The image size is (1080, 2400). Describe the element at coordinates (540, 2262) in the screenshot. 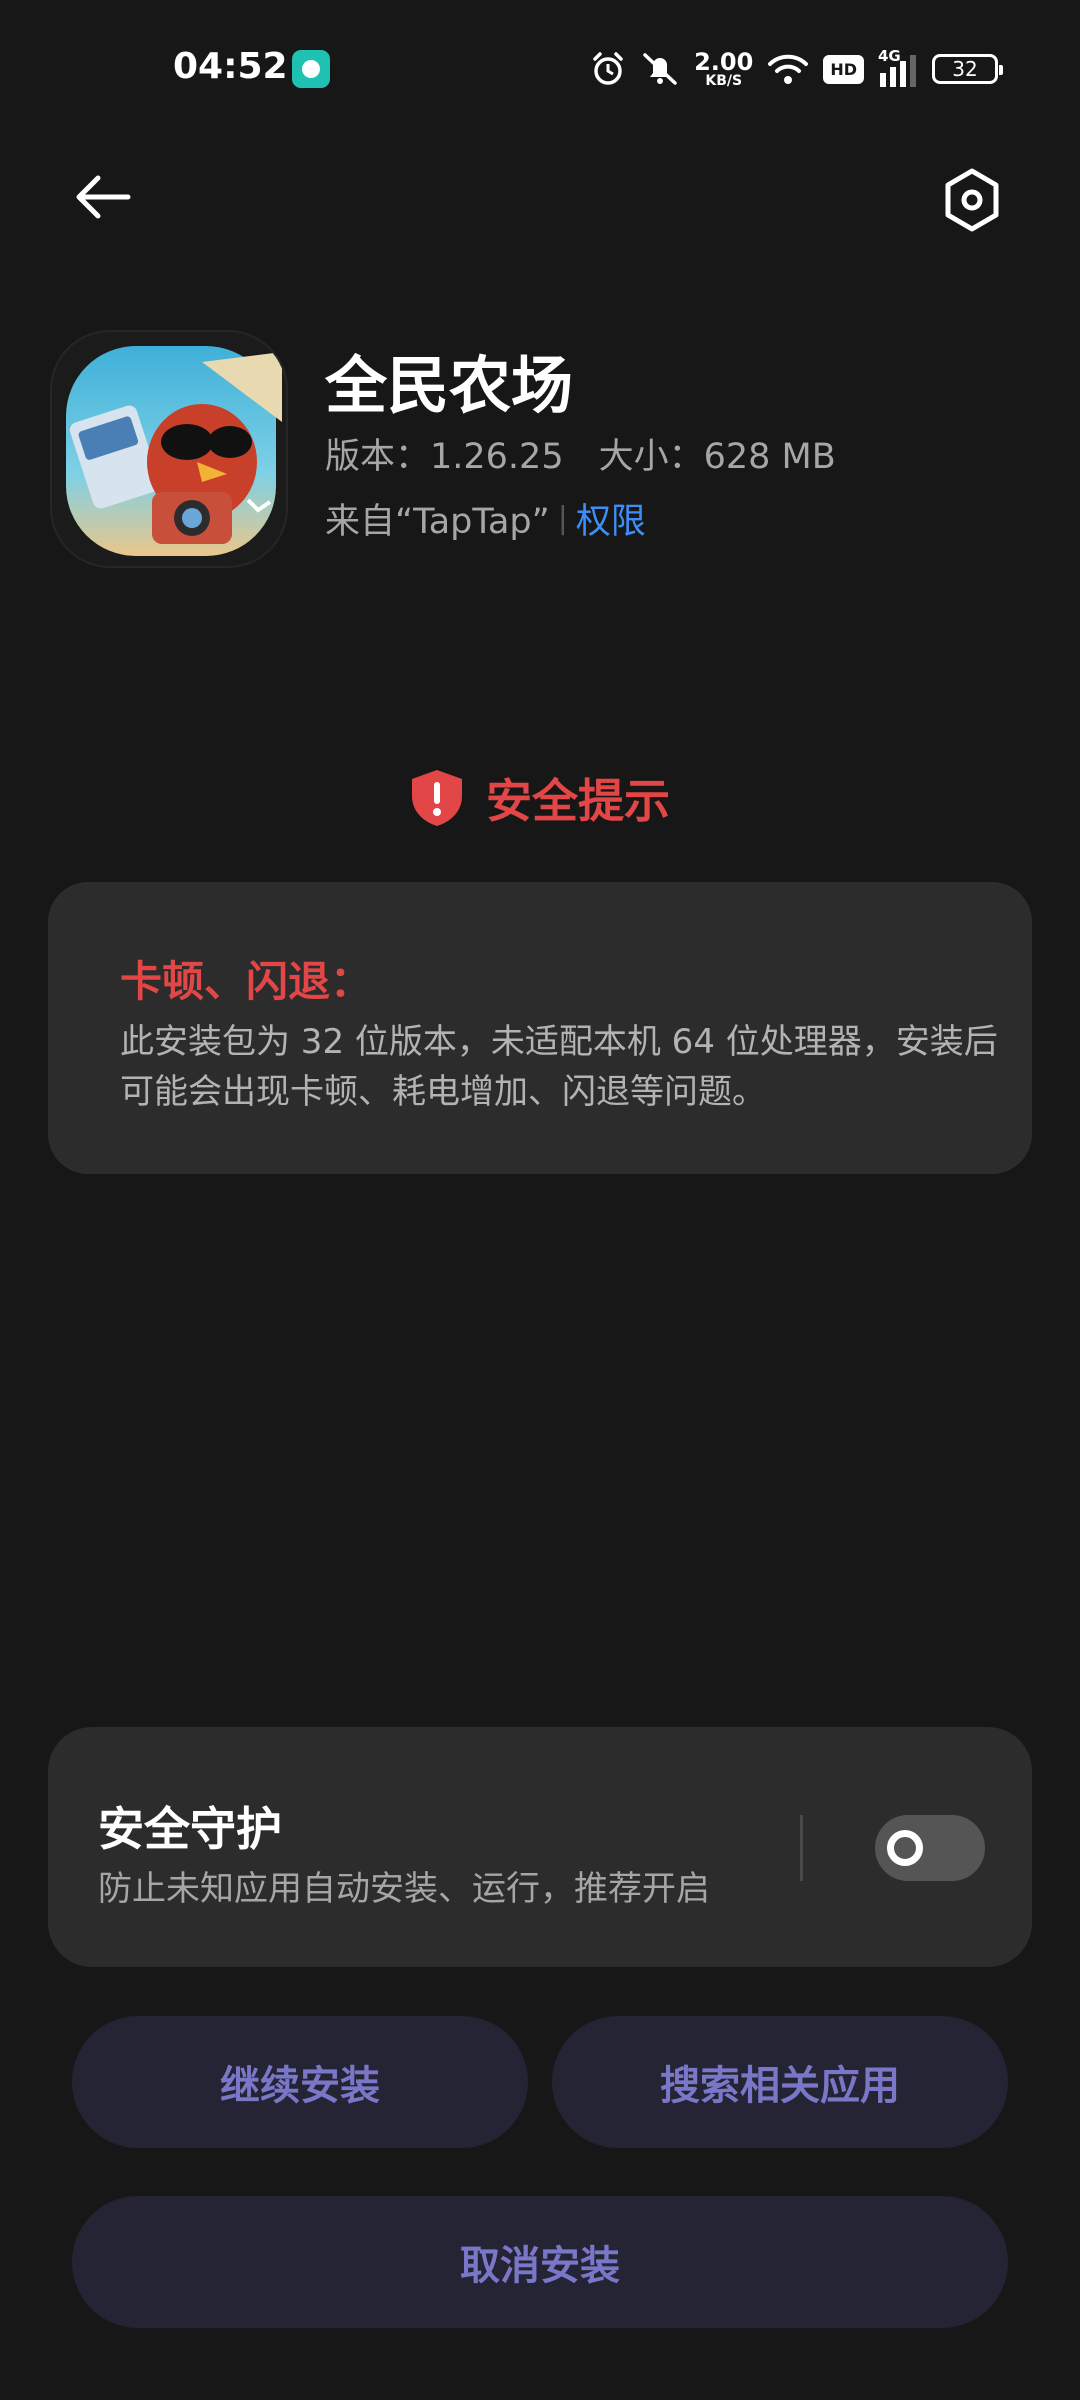

I see `cancel-install-button: 取消安装` at that location.